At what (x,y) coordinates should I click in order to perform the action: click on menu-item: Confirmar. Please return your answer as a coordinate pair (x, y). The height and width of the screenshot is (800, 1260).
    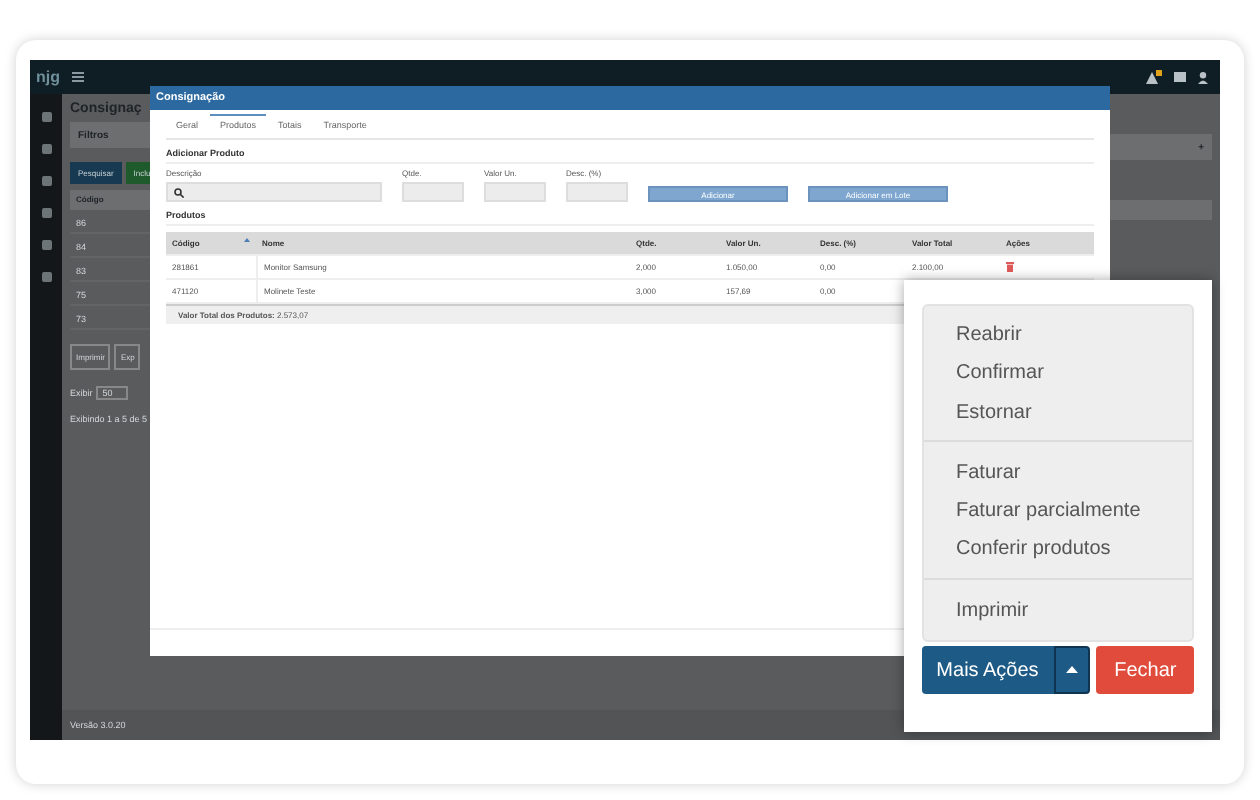
    Looking at the image, I should click on (1058, 374).